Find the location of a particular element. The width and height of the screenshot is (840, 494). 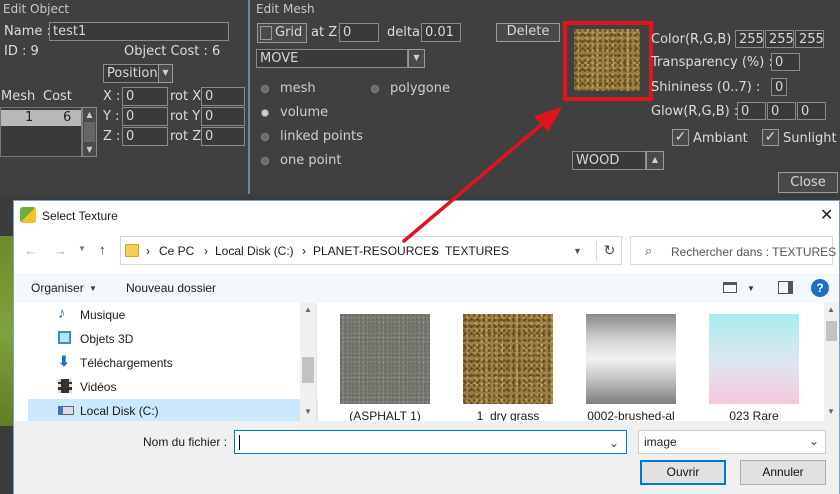

mode-dropdown-arrow-icon: ▼ is located at coordinates (416, 58).